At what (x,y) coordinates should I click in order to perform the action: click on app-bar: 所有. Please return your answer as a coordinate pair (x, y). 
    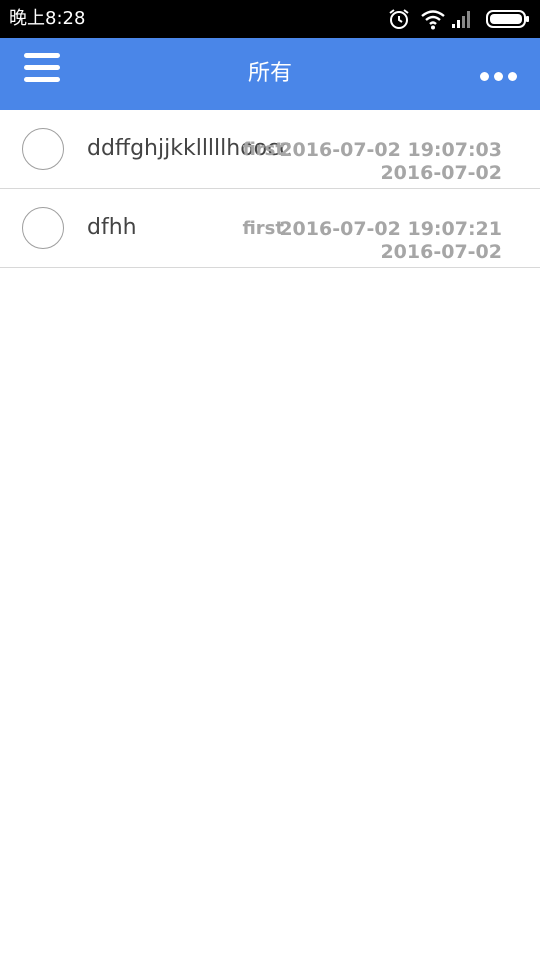
    Looking at the image, I should click on (270, 74).